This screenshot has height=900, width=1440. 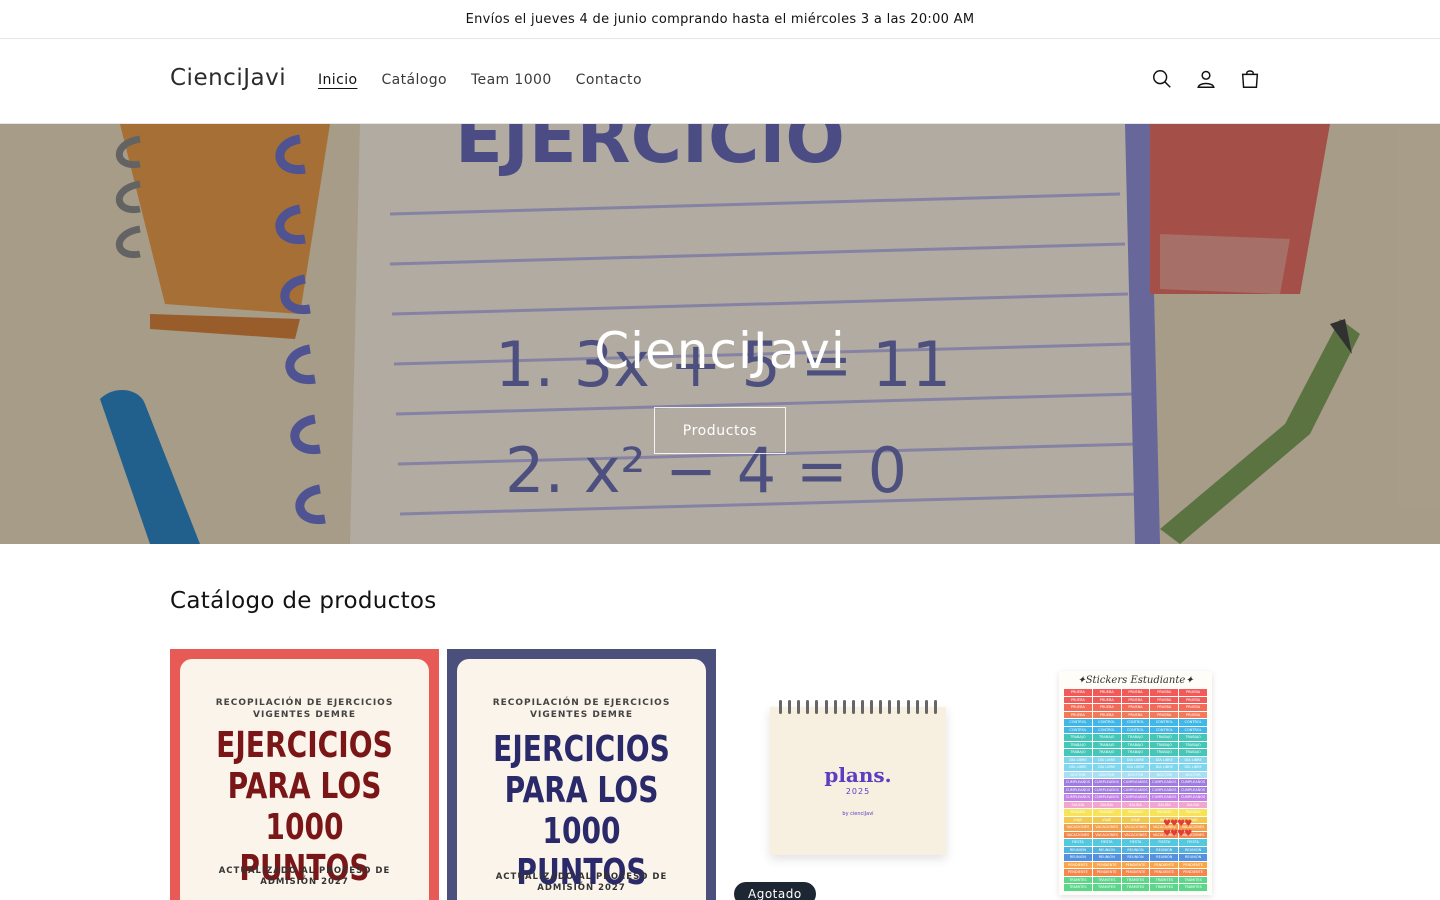 I want to click on product-card-plans-calendar: plans. 2025 by cienciJavi Agotado, so click(x=858, y=774).